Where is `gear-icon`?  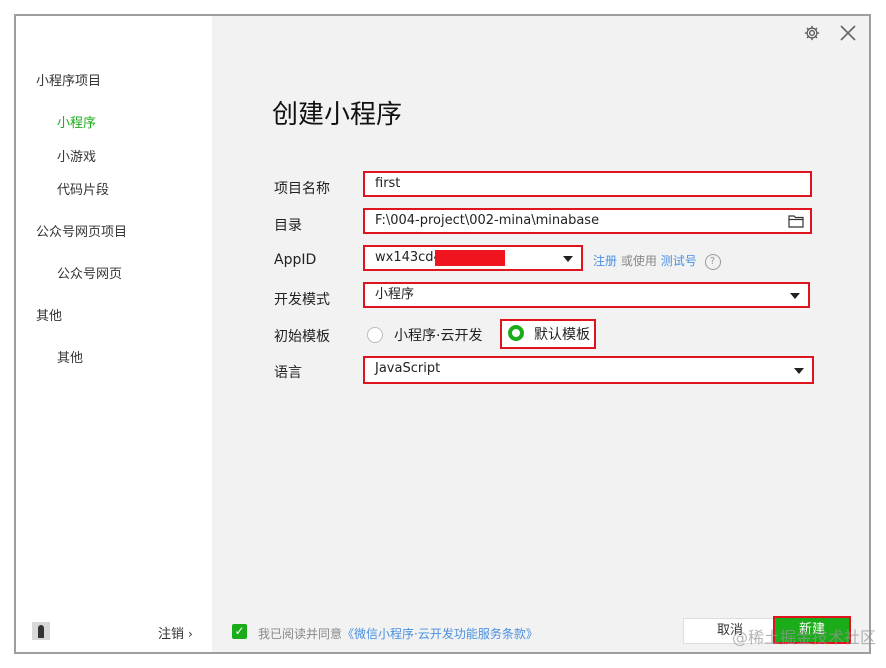
gear-icon is located at coordinates (812, 33).